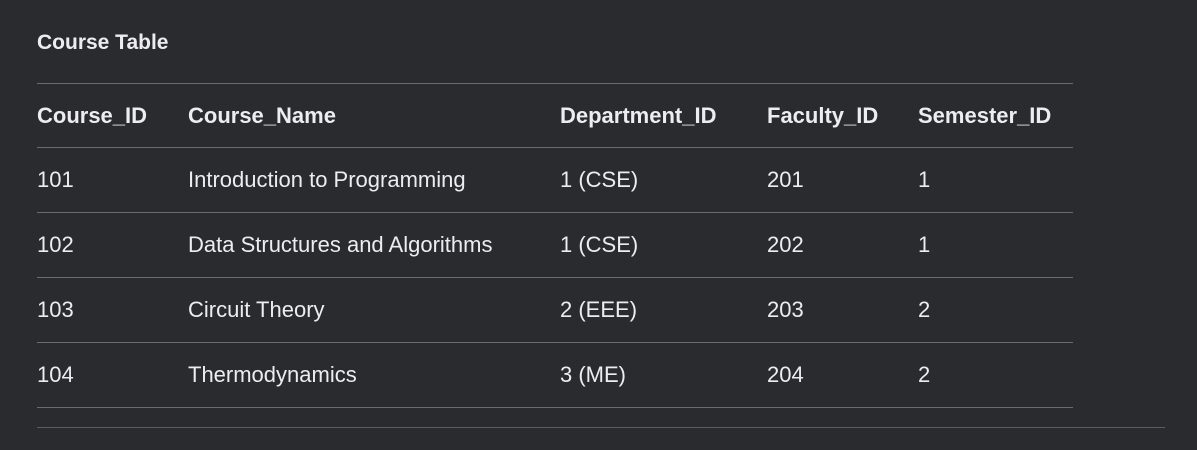  Describe the element at coordinates (842, 310) in the screenshot. I see `cell-faculty-id: 203` at that location.